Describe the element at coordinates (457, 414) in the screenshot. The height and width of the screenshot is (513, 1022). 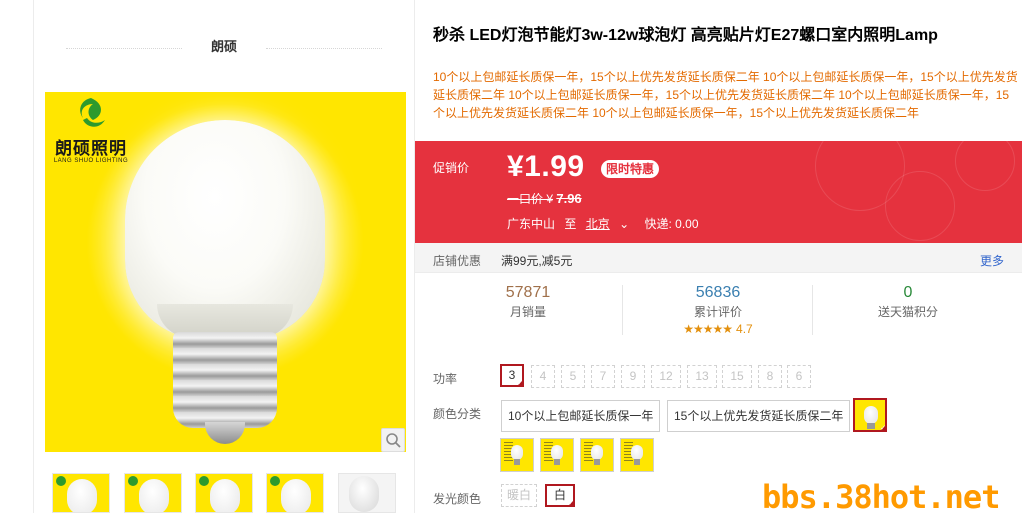
I see `color-category-label: 颜色分类` at that location.